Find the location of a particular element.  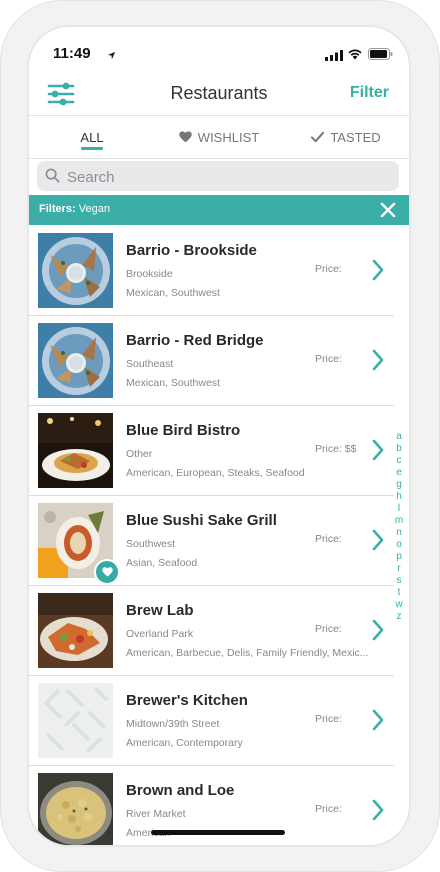

tab-label: WISHLIST is located at coordinates (228, 137).